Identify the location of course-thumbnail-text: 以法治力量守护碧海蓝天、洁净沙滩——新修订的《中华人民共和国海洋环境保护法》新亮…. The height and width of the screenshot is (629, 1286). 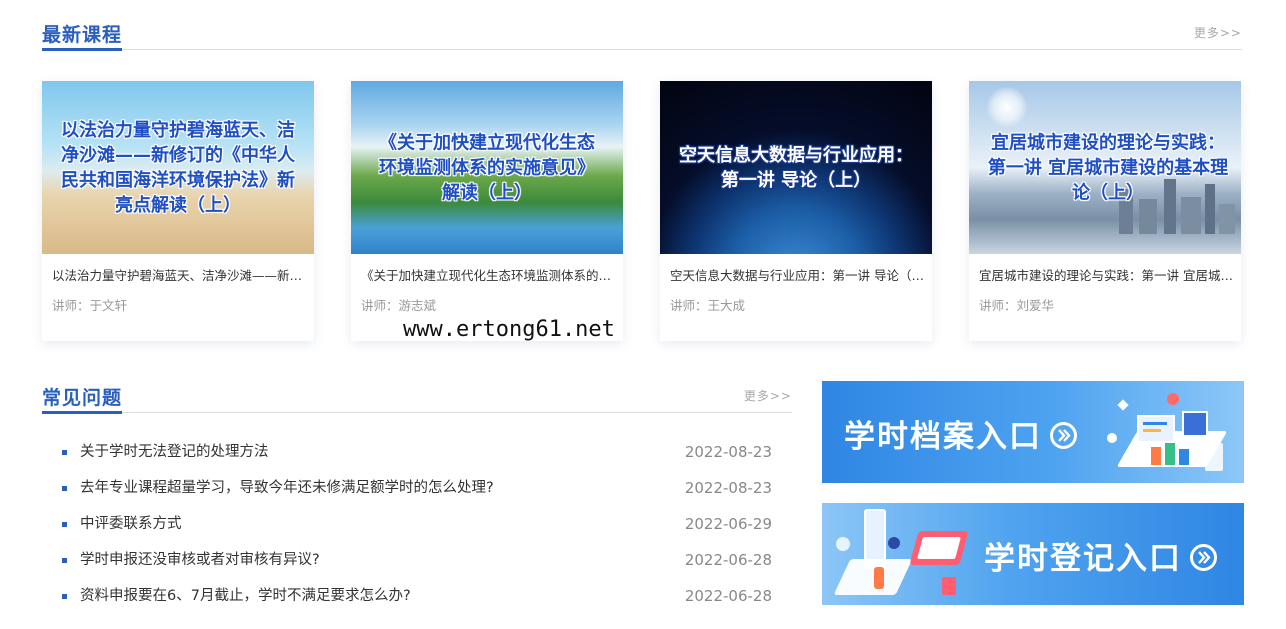
(178, 167).